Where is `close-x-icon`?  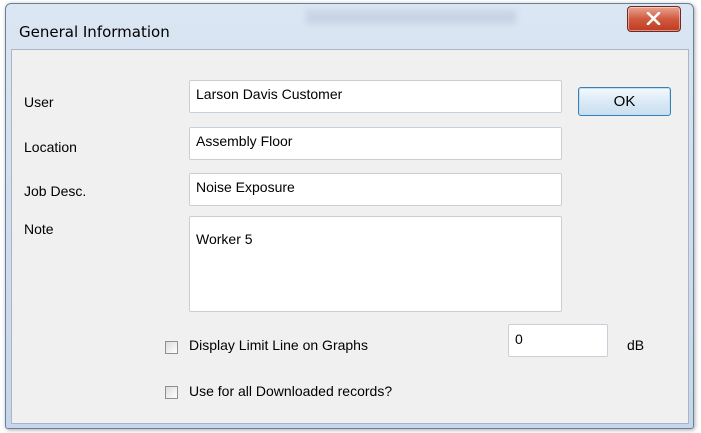 close-x-icon is located at coordinates (653, 18).